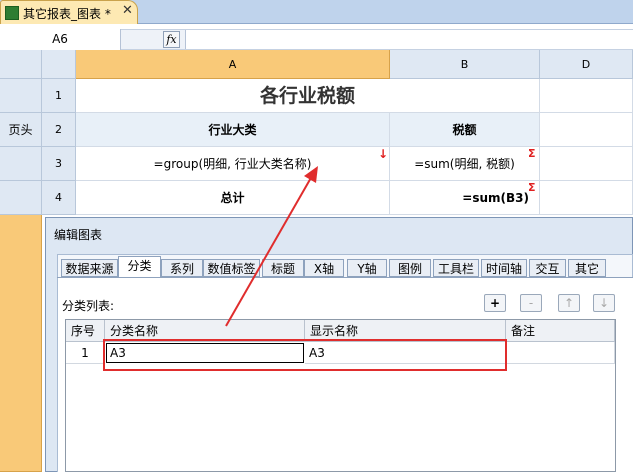 This screenshot has width=633, height=472. What do you see at coordinates (12, 13) in the screenshot?
I see `report-file-icon` at bounding box center [12, 13].